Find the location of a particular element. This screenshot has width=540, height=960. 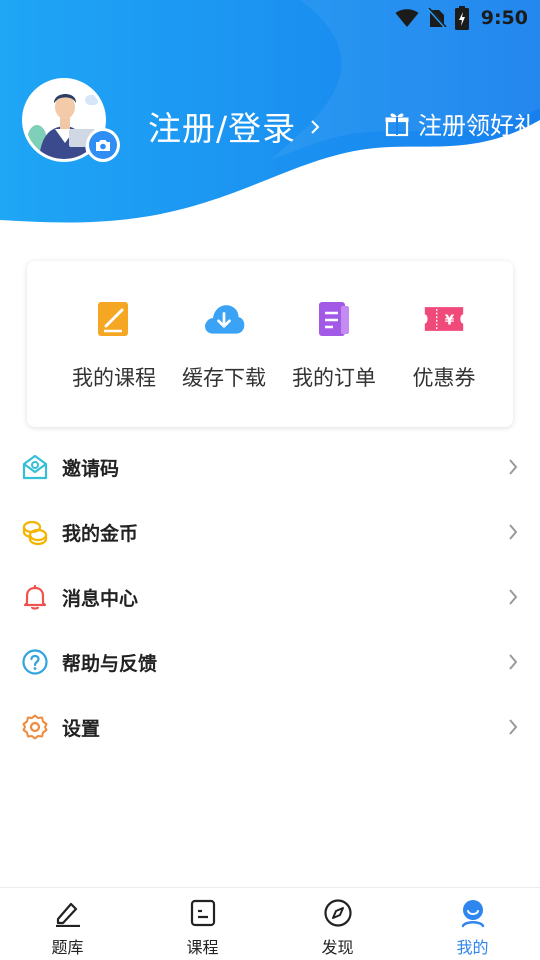

bottom-tab-bar: 题库 课程 发现 我的 is located at coordinates (270, 923).